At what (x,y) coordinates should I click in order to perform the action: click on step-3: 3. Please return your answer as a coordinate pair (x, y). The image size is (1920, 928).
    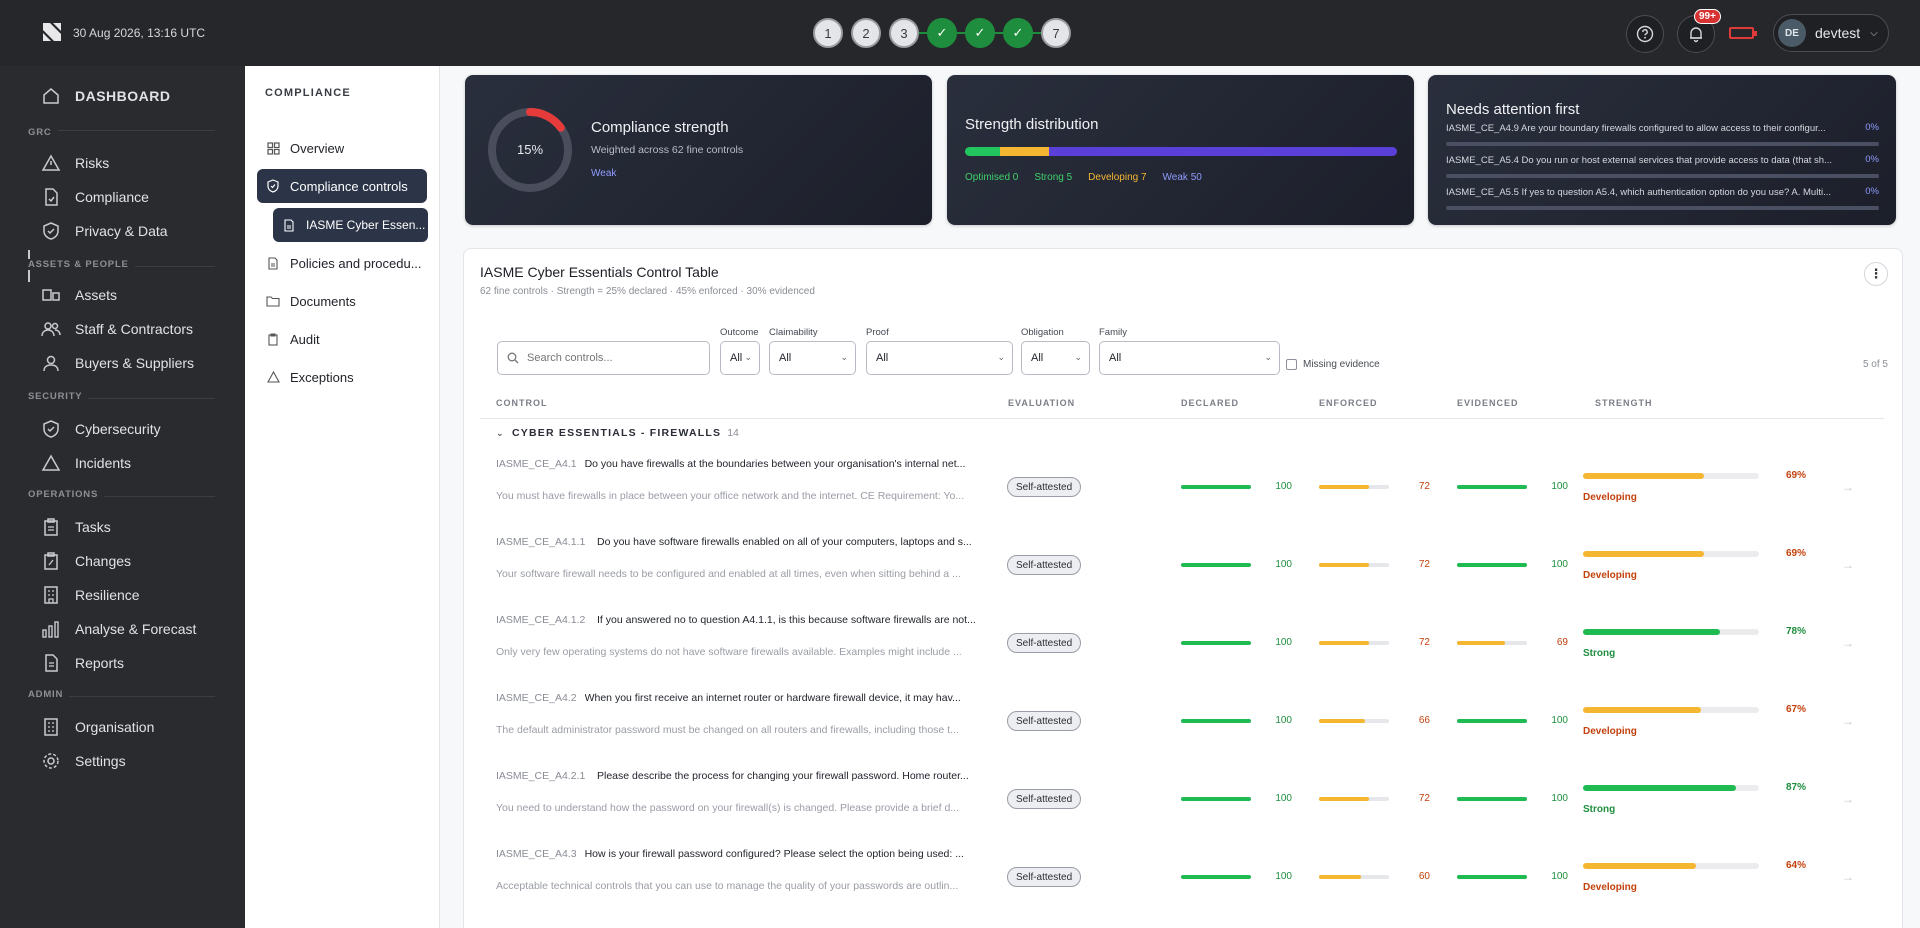
    Looking at the image, I should click on (904, 33).